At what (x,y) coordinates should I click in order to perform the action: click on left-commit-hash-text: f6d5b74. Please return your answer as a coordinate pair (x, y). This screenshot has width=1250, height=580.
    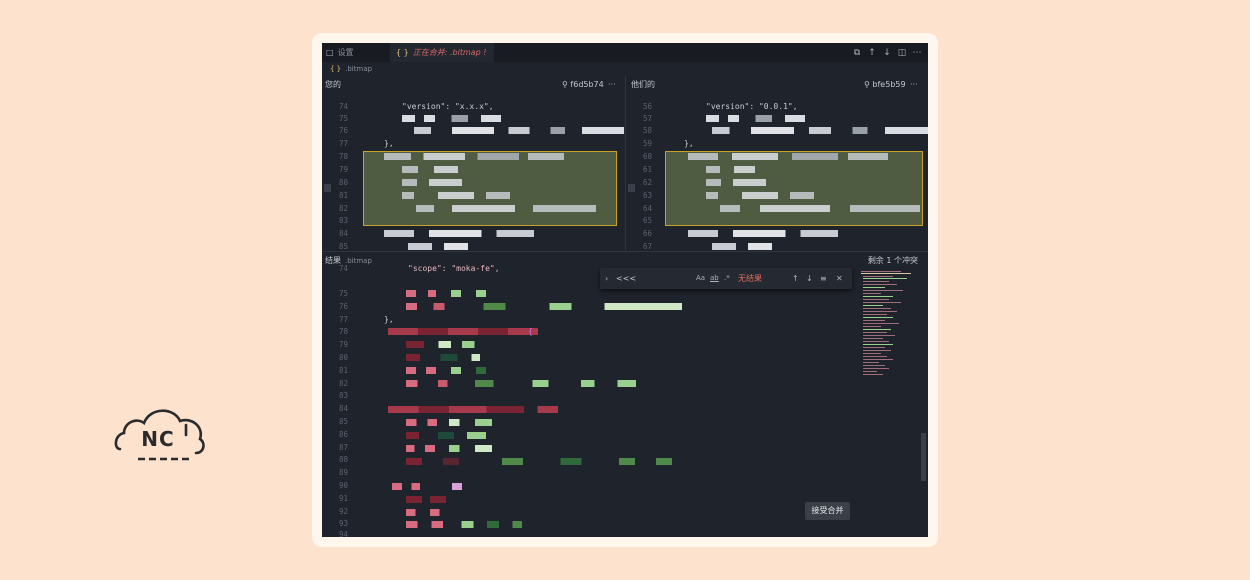
    Looking at the image, I should click on (587, 84).